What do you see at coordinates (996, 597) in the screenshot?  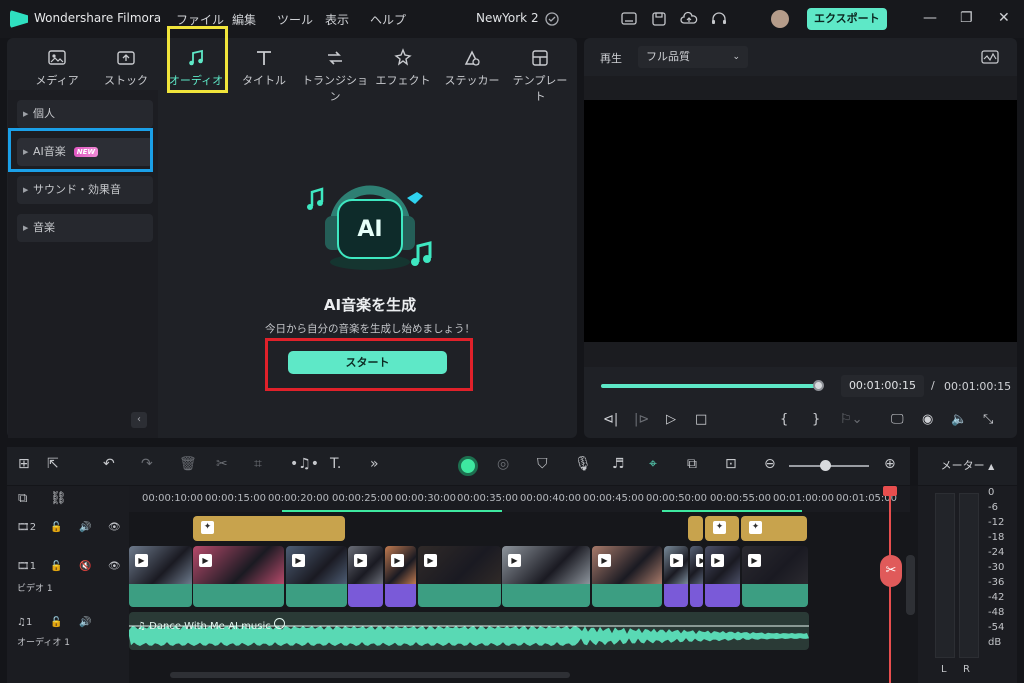 I see `meter-scale-label: -42` at bounding box center [996, 597].